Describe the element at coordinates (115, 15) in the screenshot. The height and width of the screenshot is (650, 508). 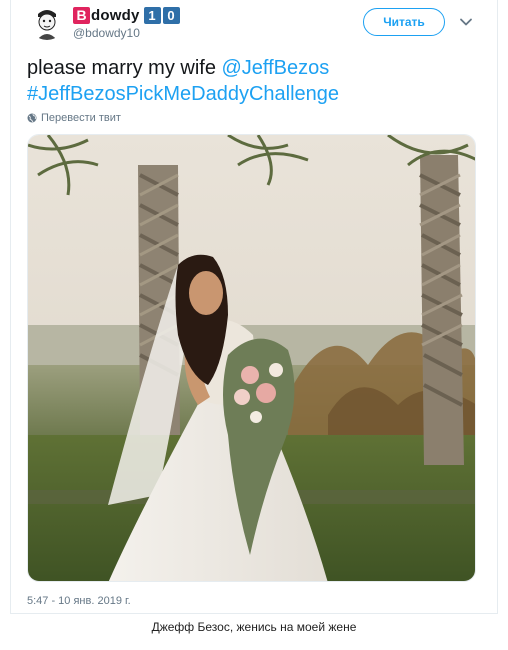
I see `name-text: dowdy` at that location.